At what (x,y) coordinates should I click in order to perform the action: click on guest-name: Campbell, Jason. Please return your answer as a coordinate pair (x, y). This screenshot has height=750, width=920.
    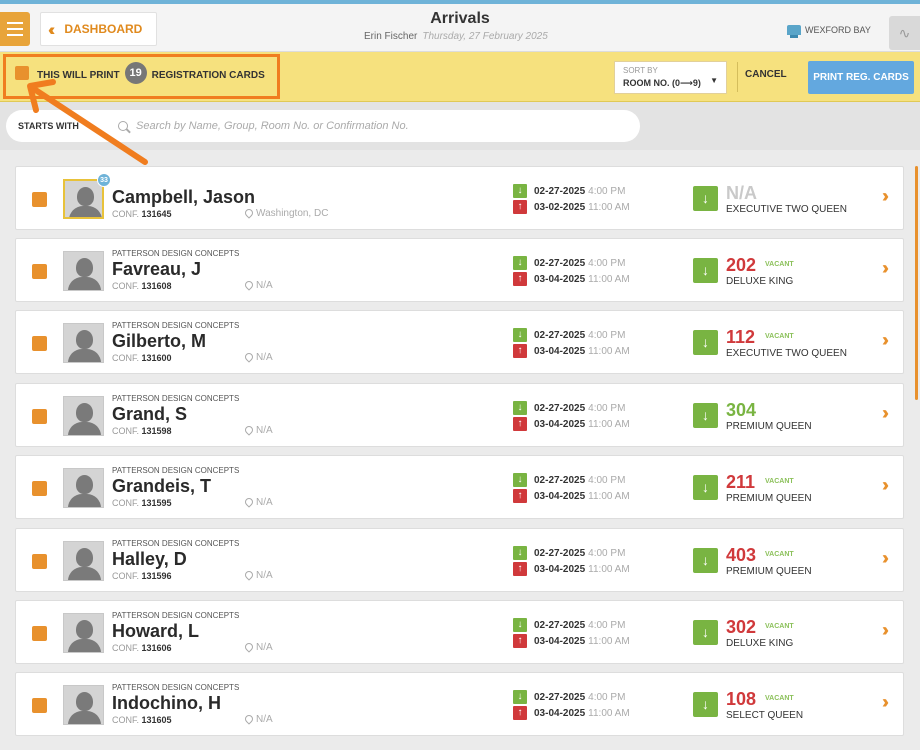
    Looking at the image, I should click on (184, 197).